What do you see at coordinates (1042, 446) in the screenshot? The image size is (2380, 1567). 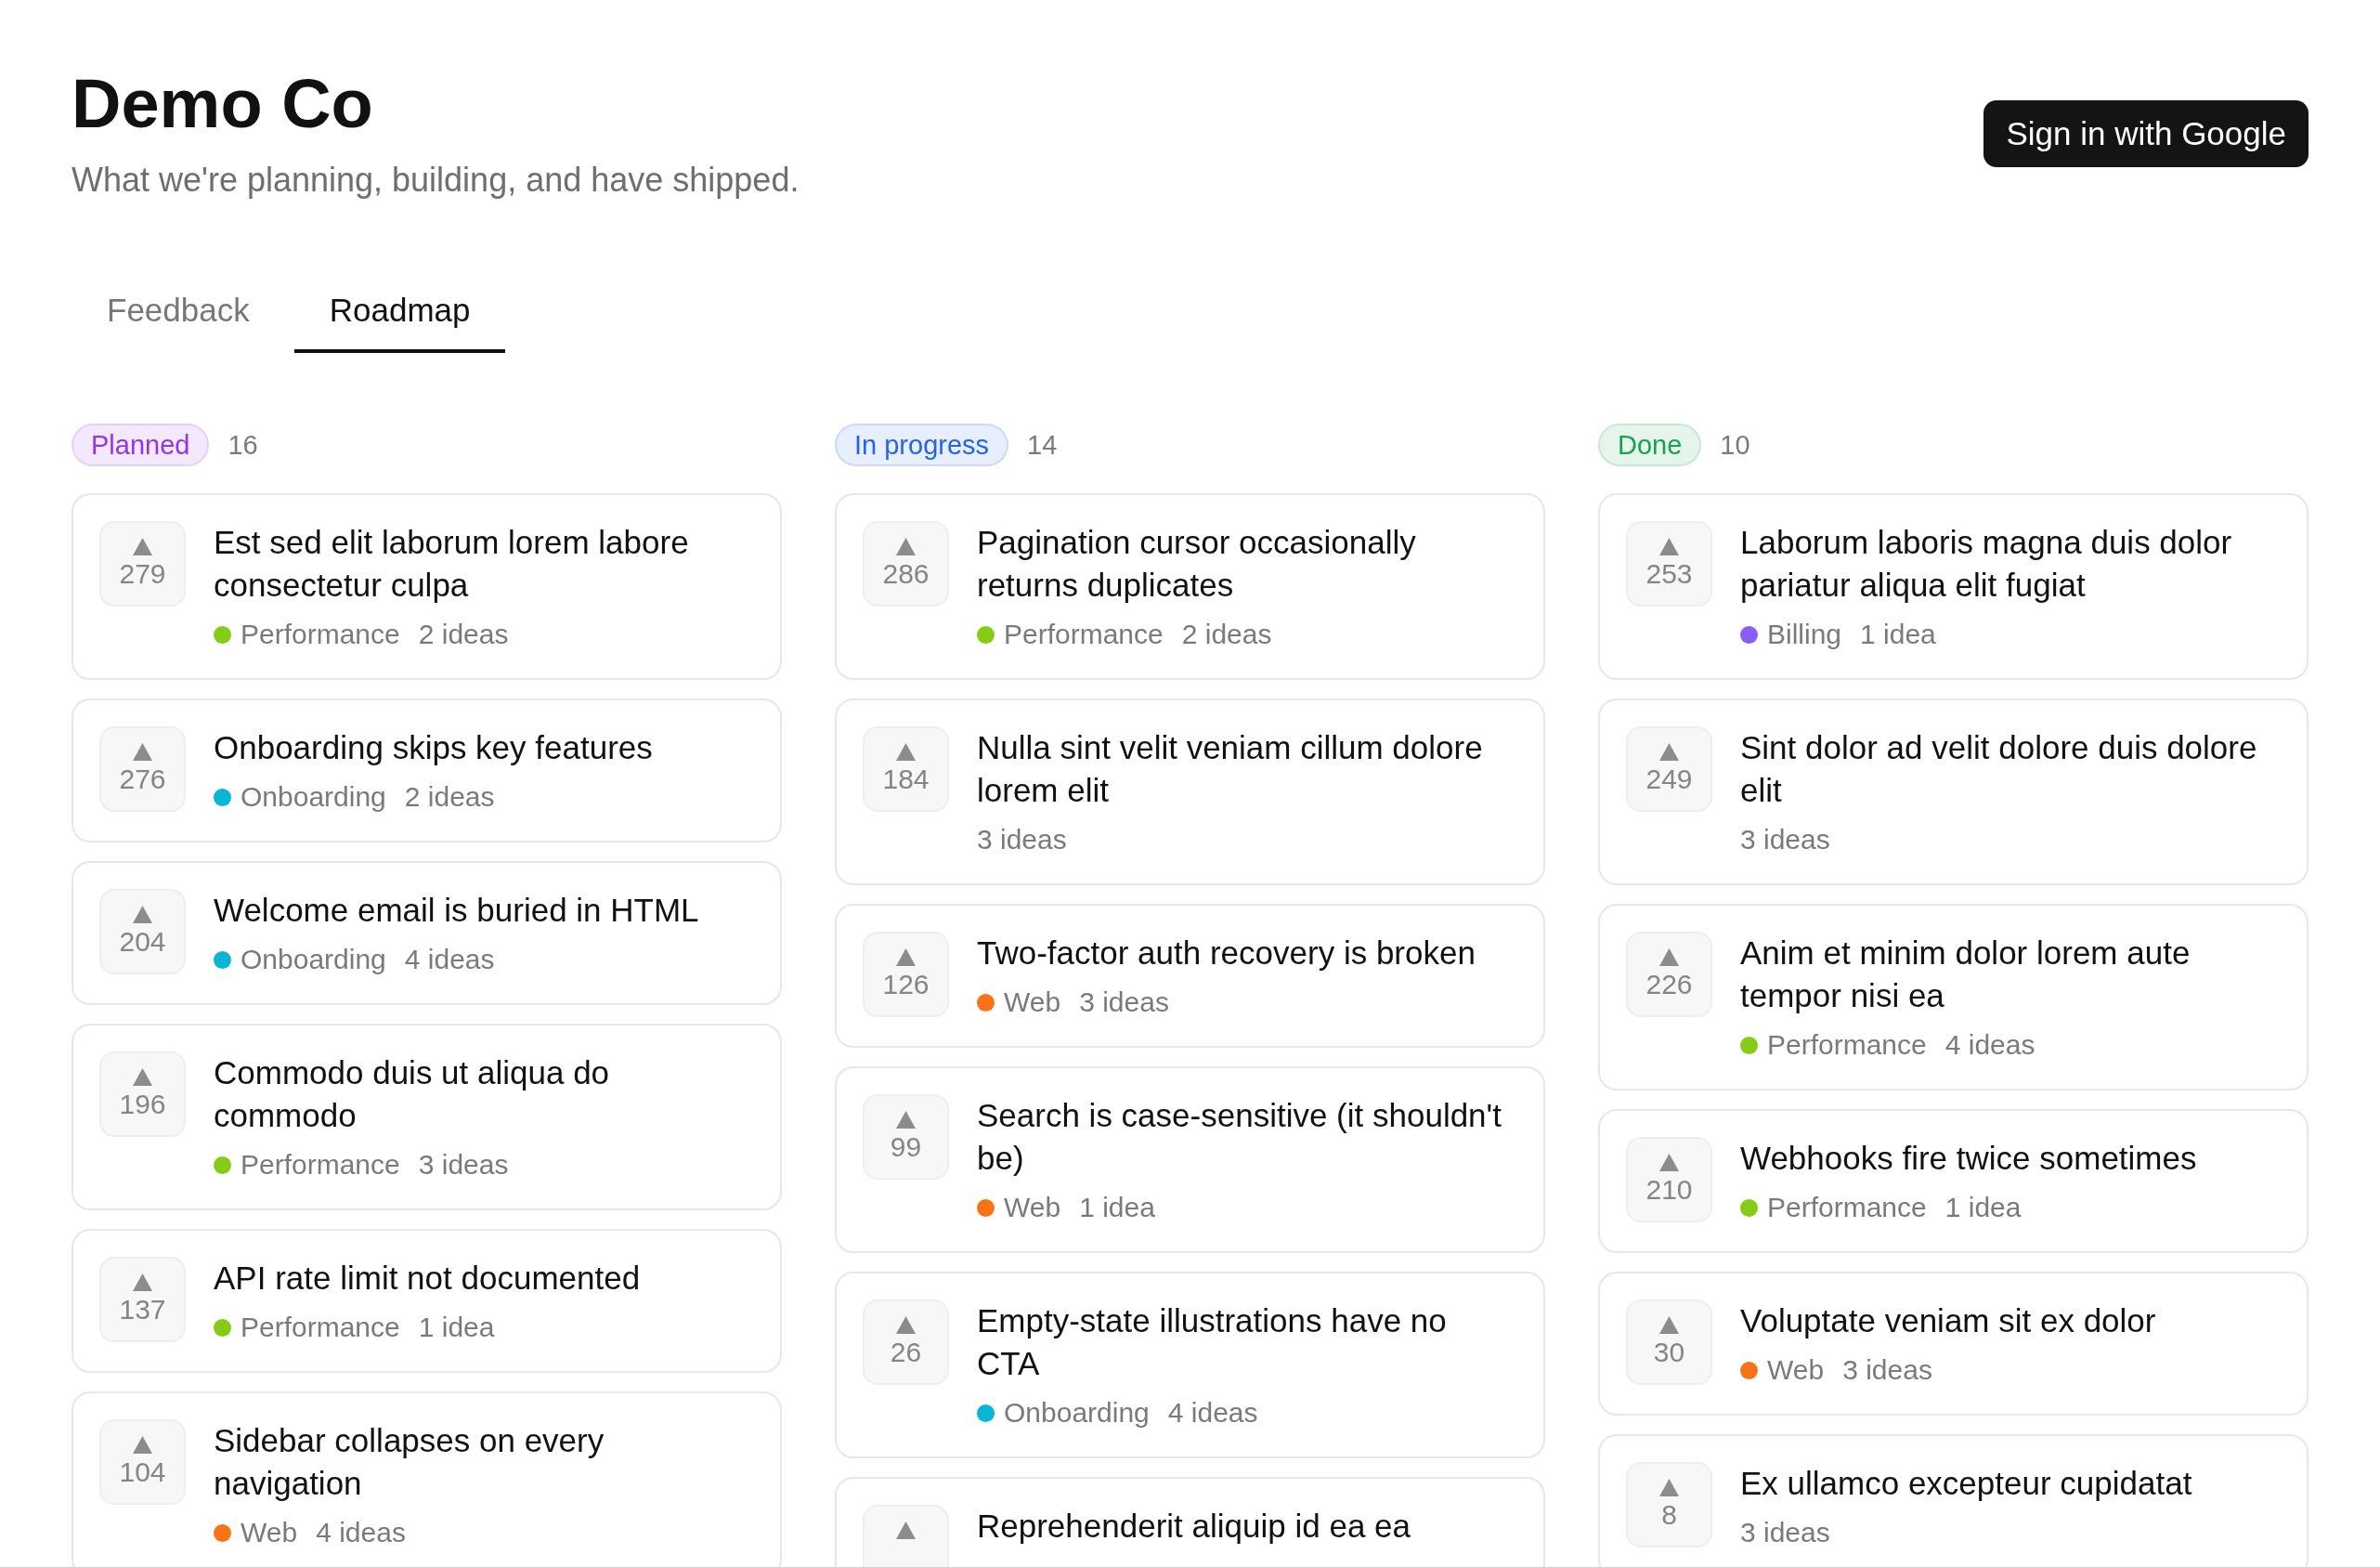 I see `column-count: 14` at bounding box center [1042, 446].